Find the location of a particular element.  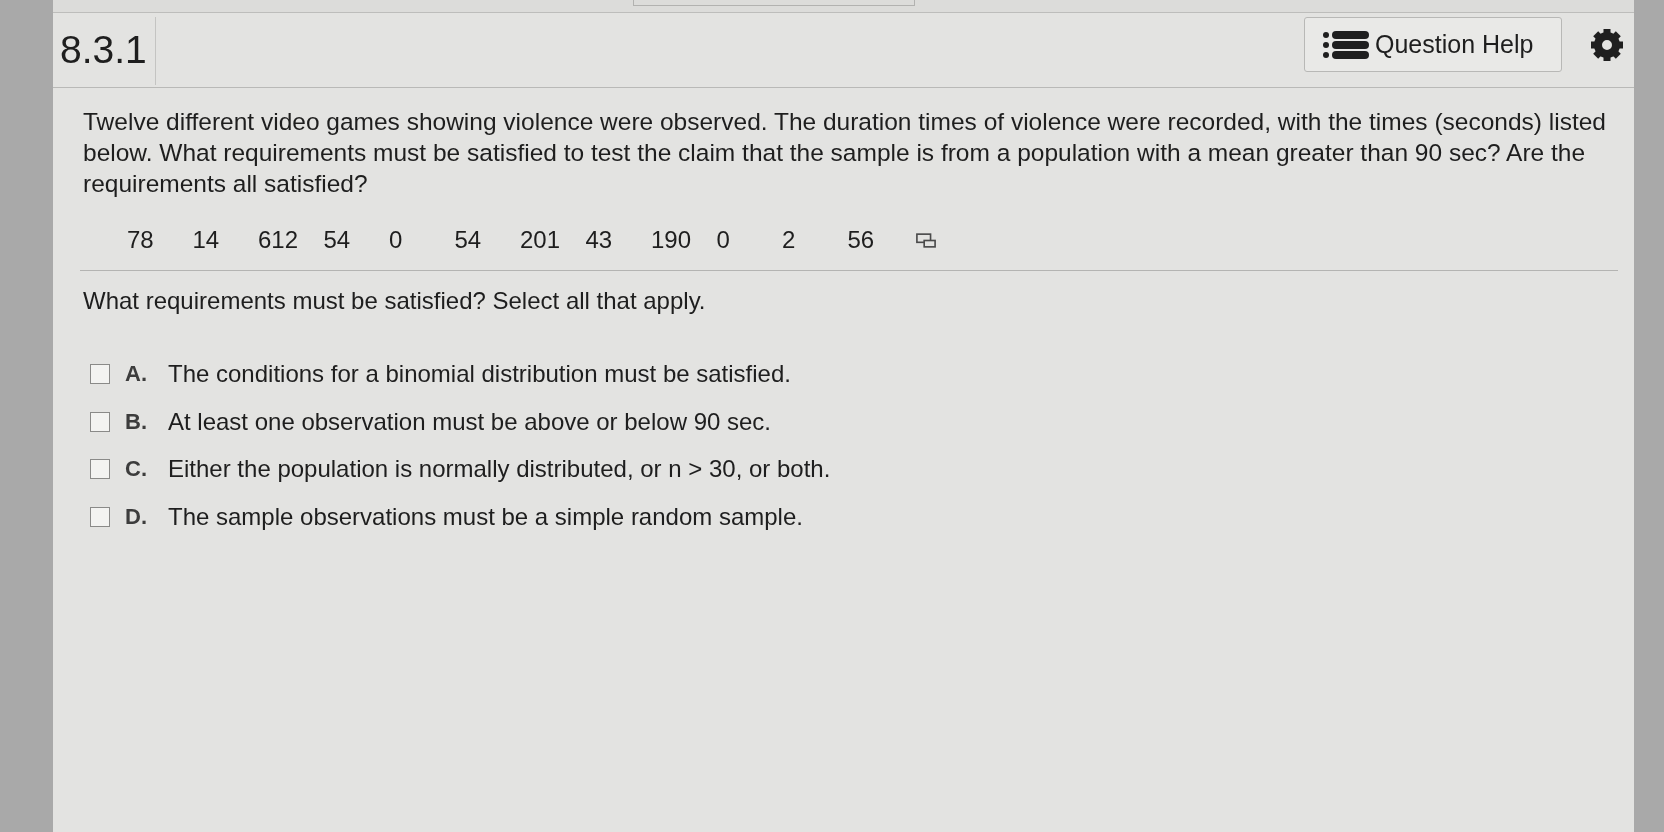

stacked-windows-icon is located at coordinates (926, 240).